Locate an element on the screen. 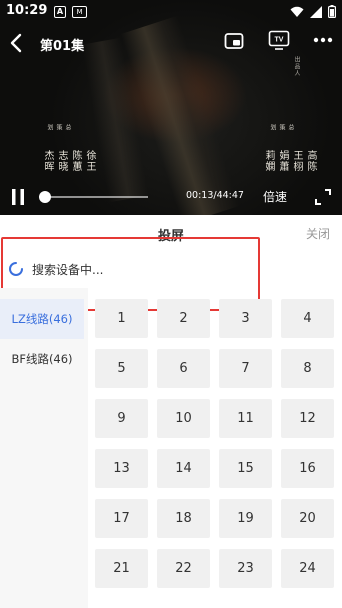 The height and width of the screenshot is (608, 342). episode-cell: 7 is located at coordinates (245, 368).